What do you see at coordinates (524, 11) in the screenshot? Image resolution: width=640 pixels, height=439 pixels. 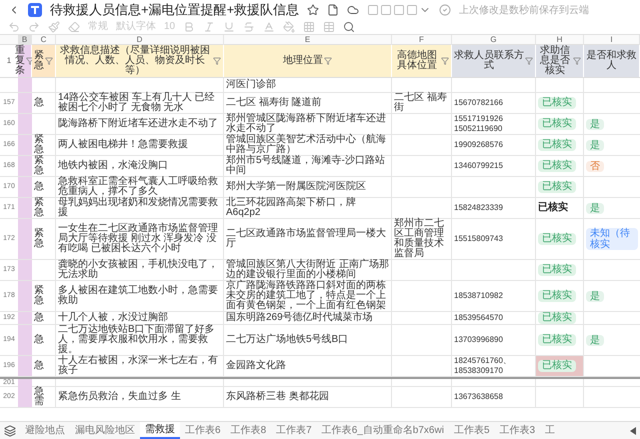 I see `save-status: 上次修改是数秒前保存到云端` at bounding box center [524, 11].